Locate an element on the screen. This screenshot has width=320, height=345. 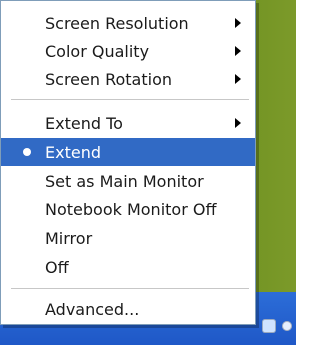
menu-item-off: Off is located at coordinates (128, 267).